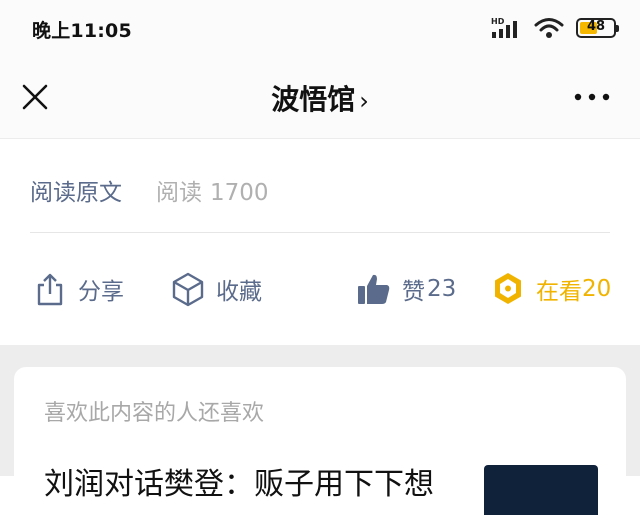  Describe the element at coordinates (597, 289) in the screenshot. I see `watching-count: 20` at that location.